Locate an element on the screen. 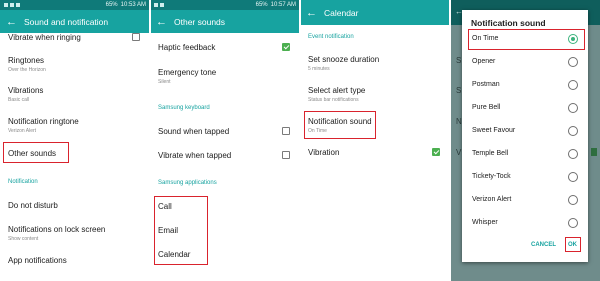 The width and height of the screenshot is (600, 281). sound-option: Pure Bell is located at coordinates (525, 109).